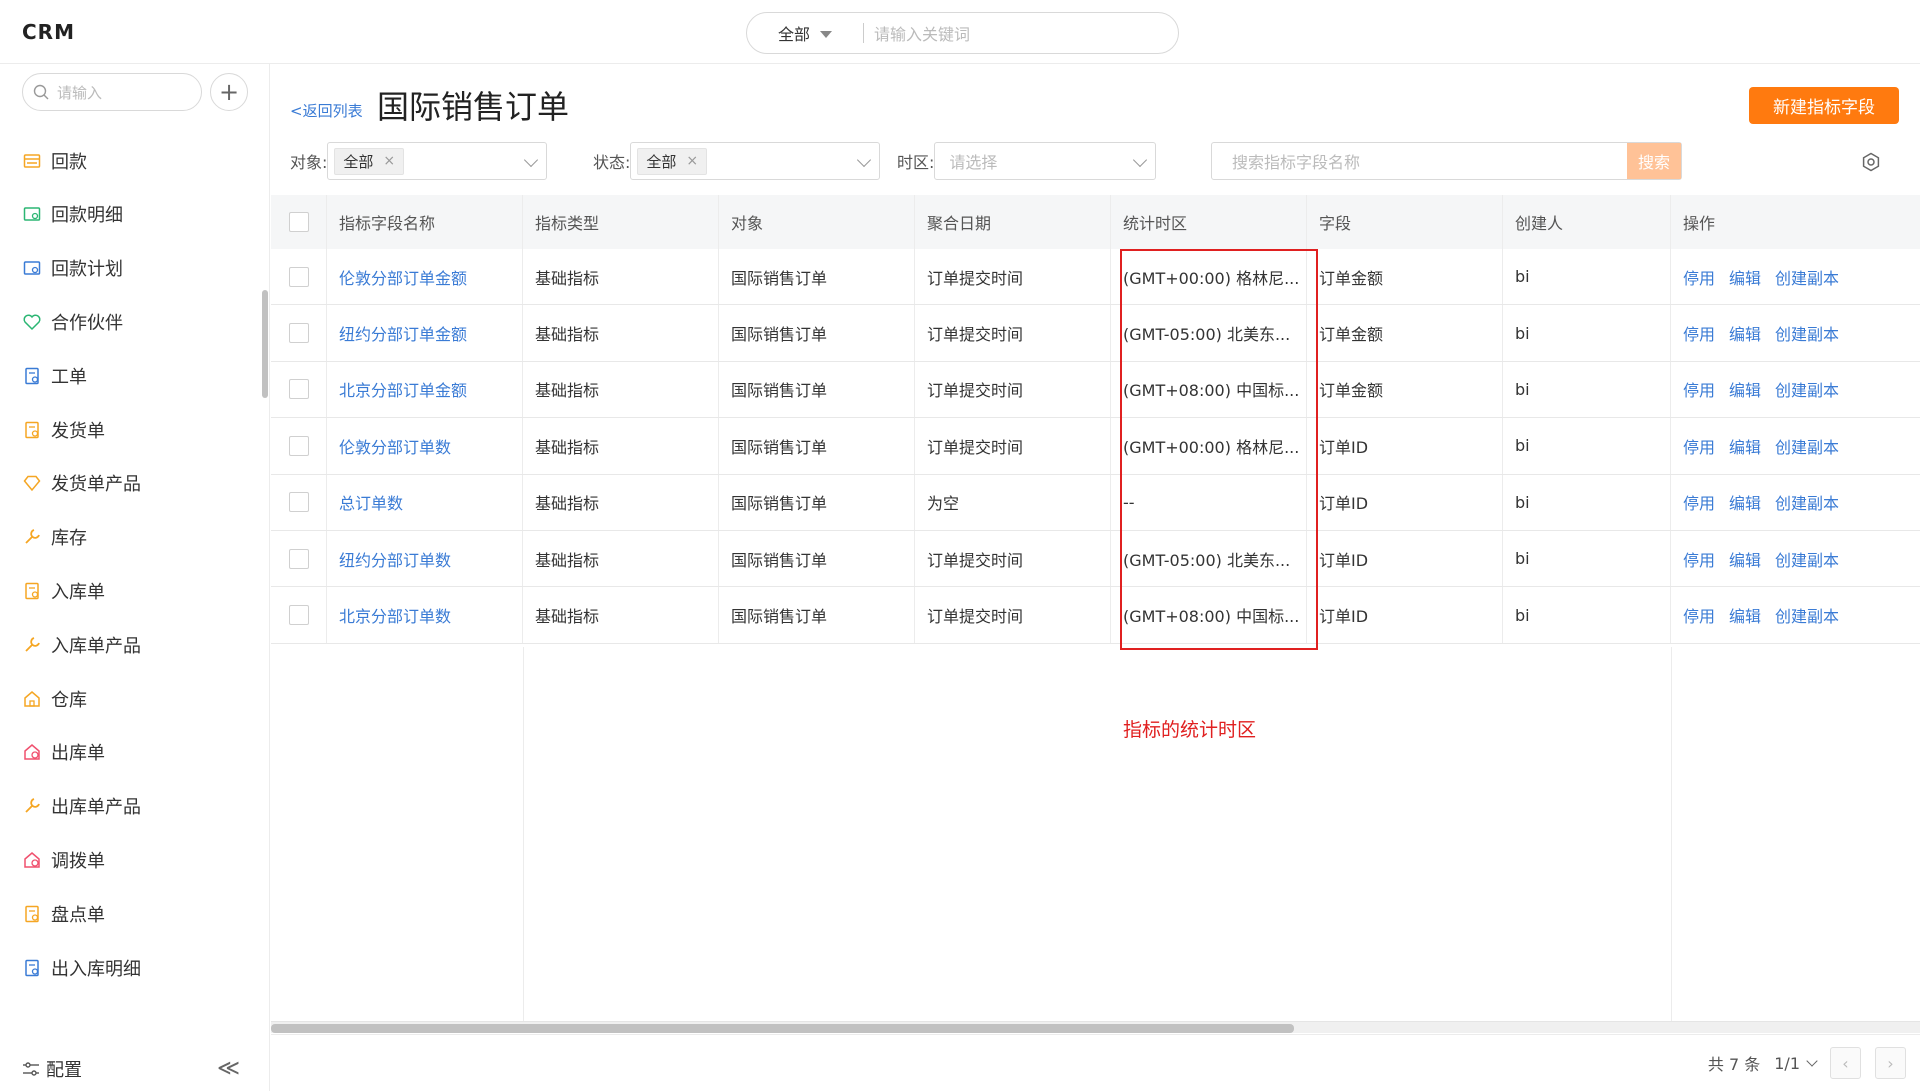 This screenshot has height=1091, width=1920. What do you see at coordinates (805, 33) in the screenshot?
I see `search-scope-select: 全部` at bounding box center [805, 33].